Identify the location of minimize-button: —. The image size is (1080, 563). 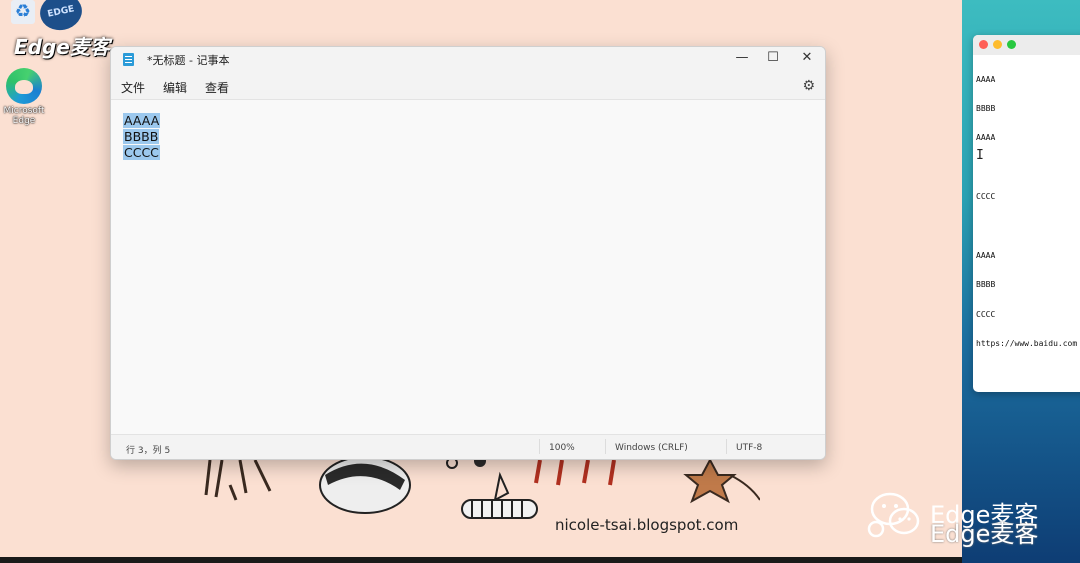
(742, 59).